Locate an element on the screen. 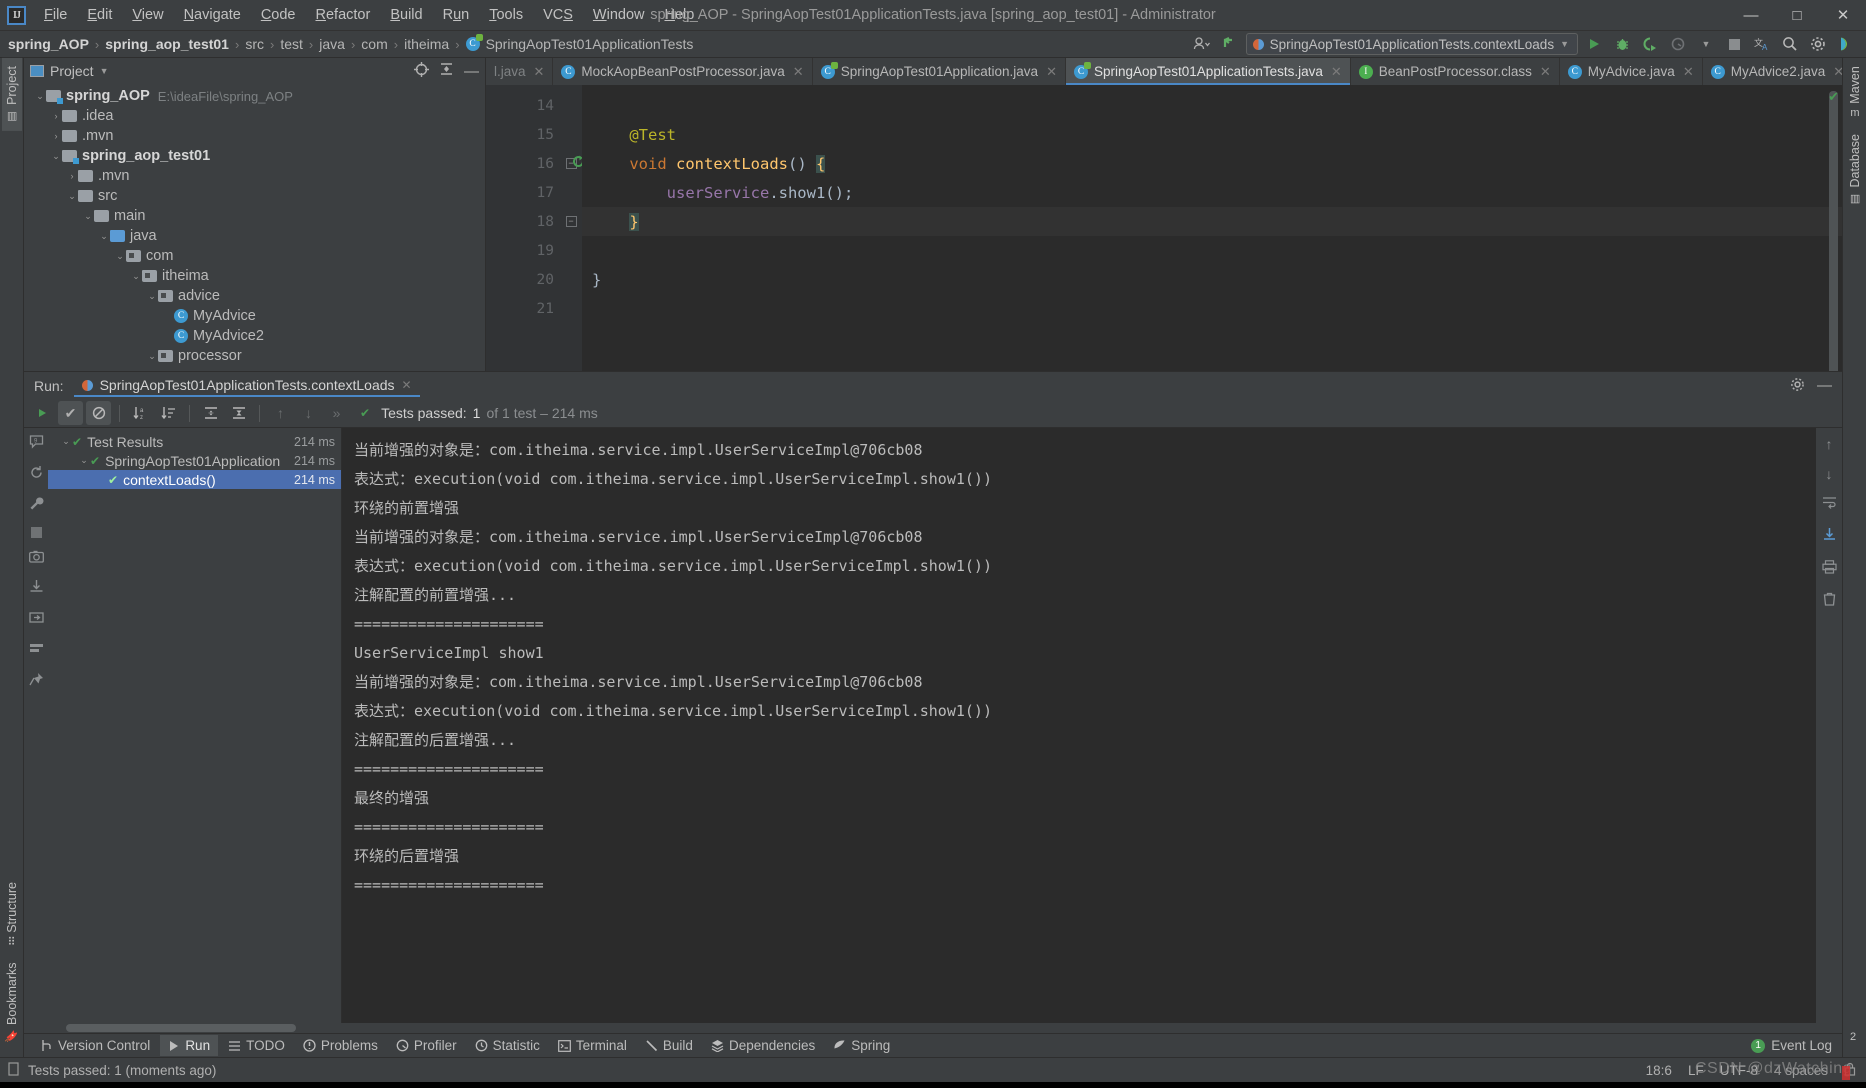  project-tree-node: › .mvn is located at coordinates (254, 176).